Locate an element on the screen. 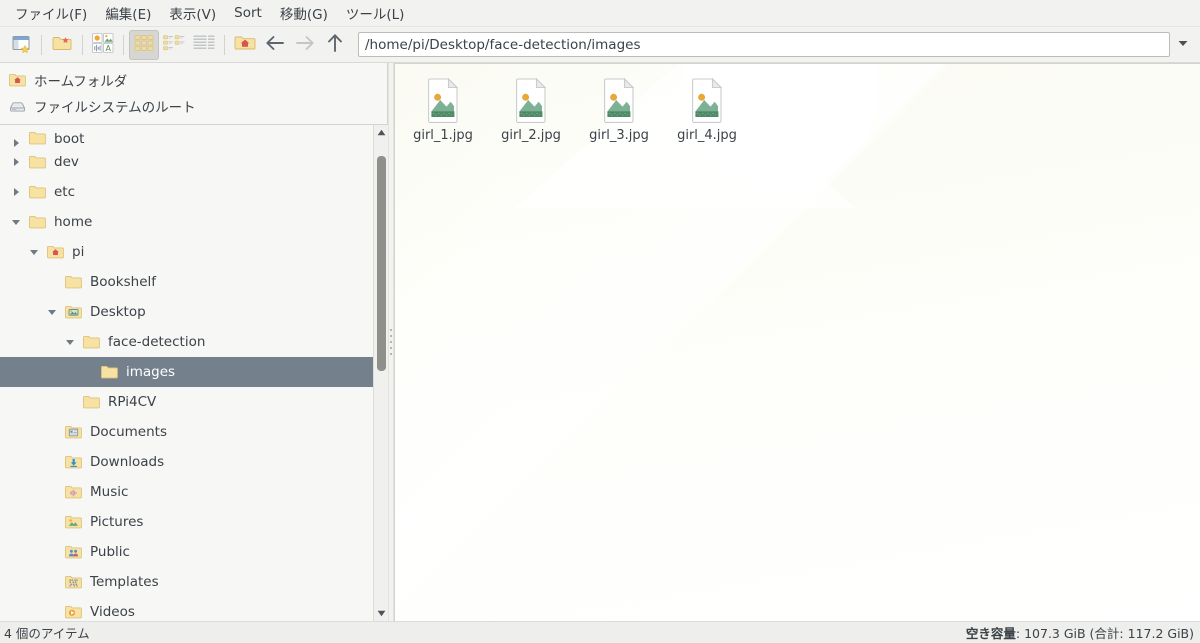  free-space-title: 空き容量 is located at coordinates (990, 633).